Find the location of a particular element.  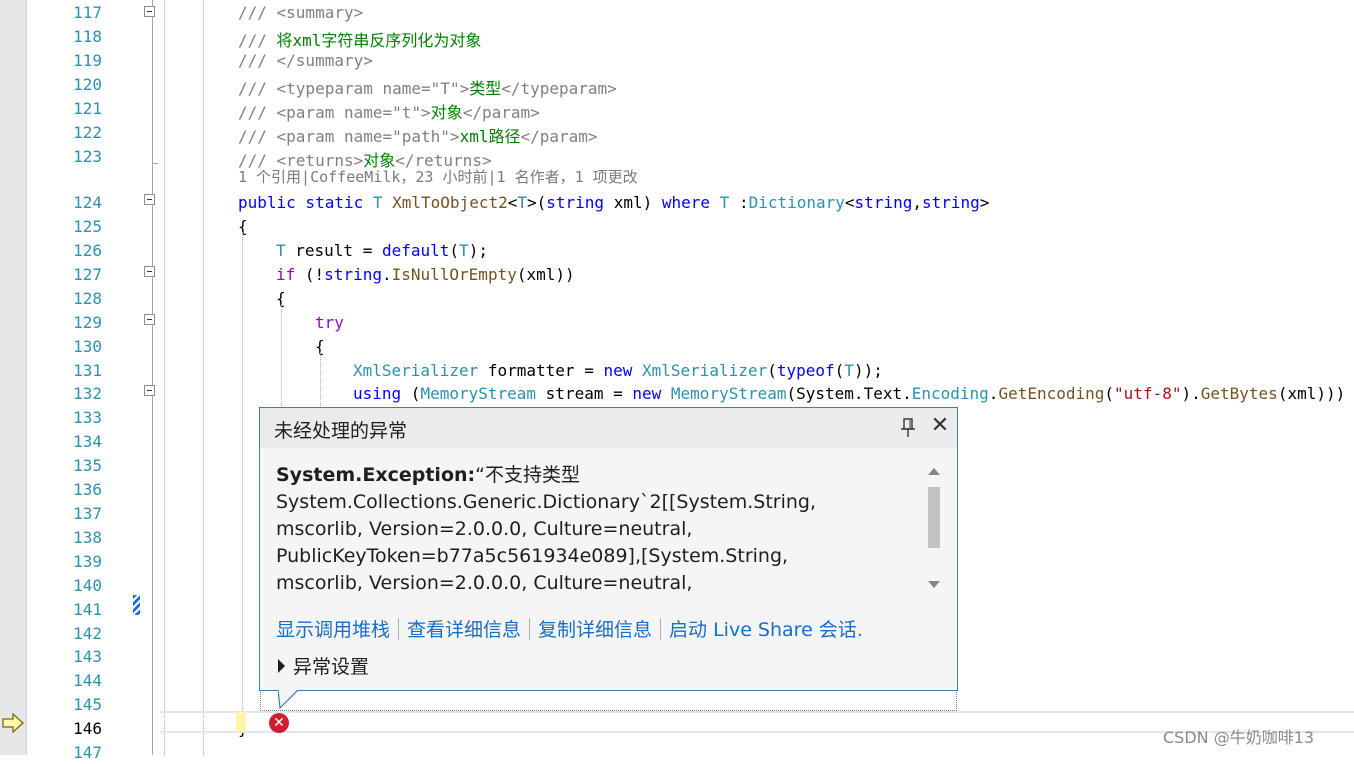

line-number: 144 is located at coordinates (87, 680).